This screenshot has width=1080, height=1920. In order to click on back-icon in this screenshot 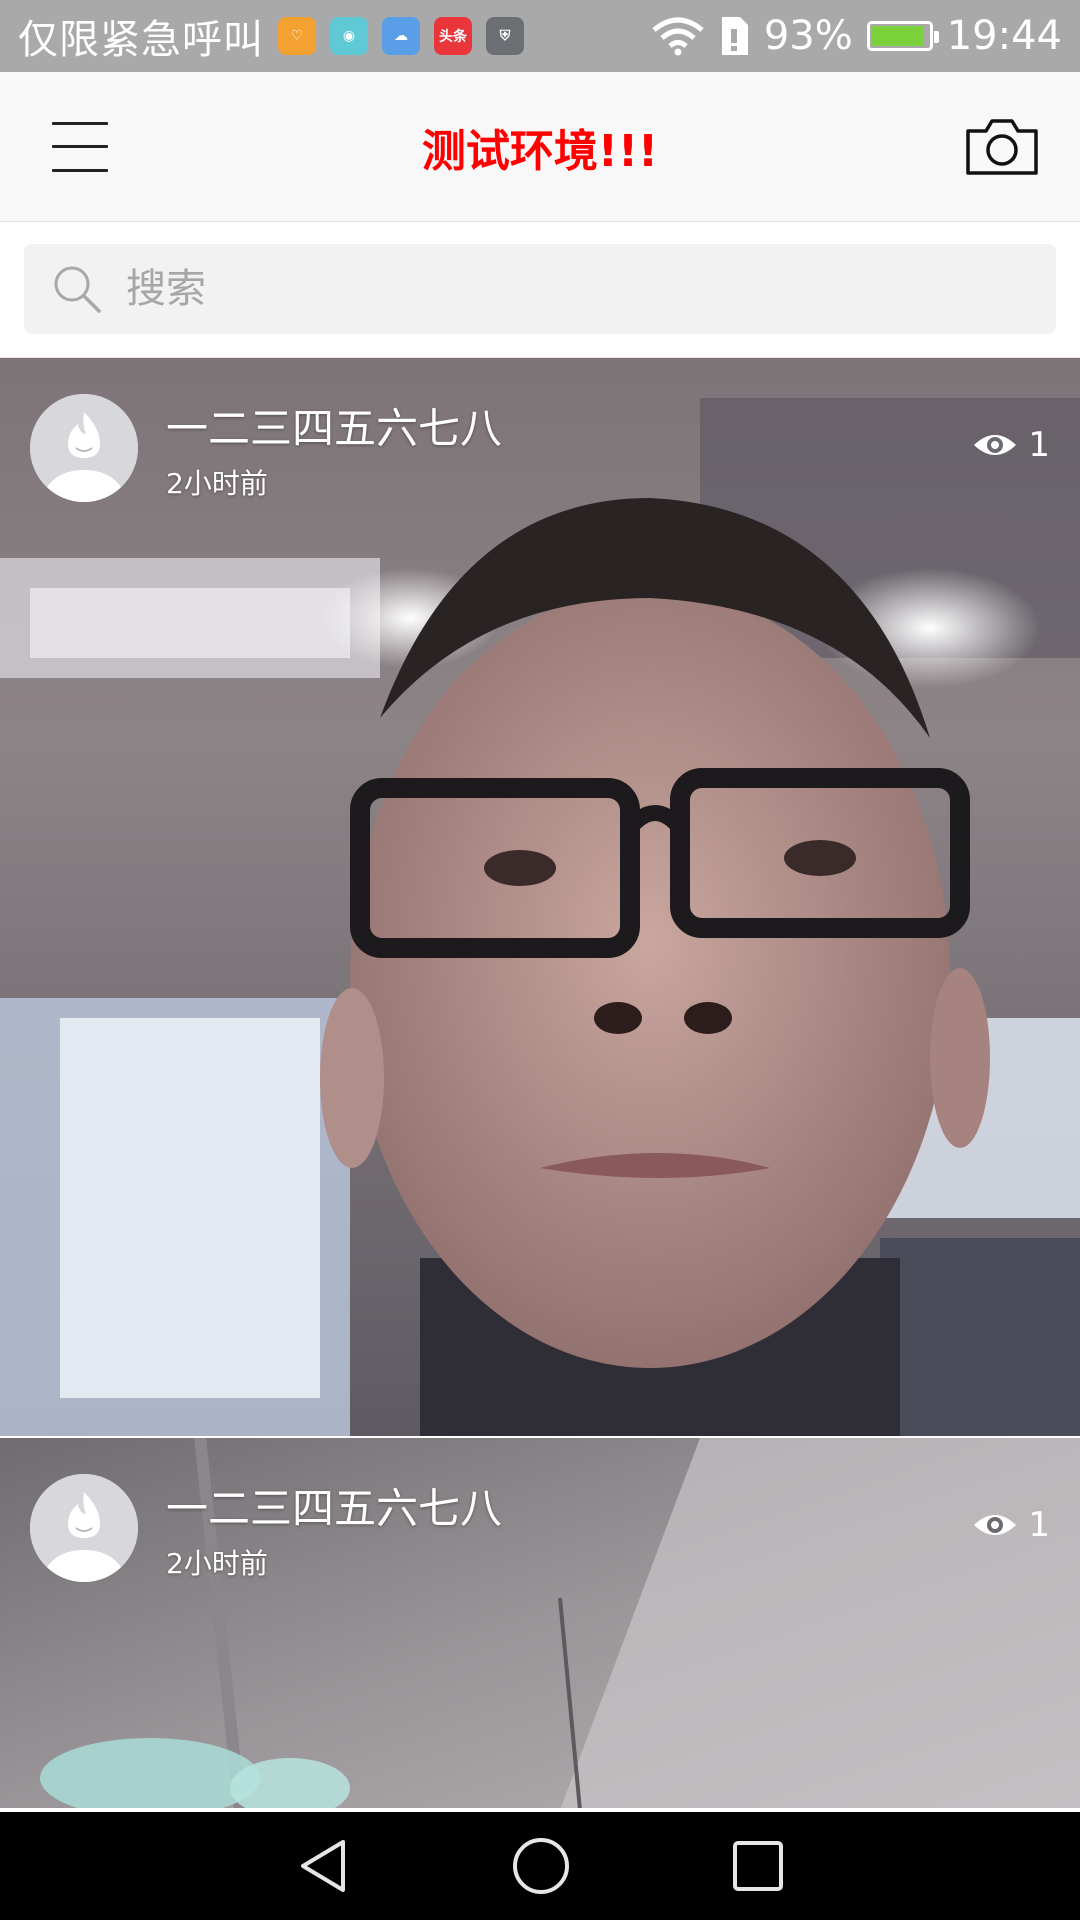, I will do `click(323, 1866)`.